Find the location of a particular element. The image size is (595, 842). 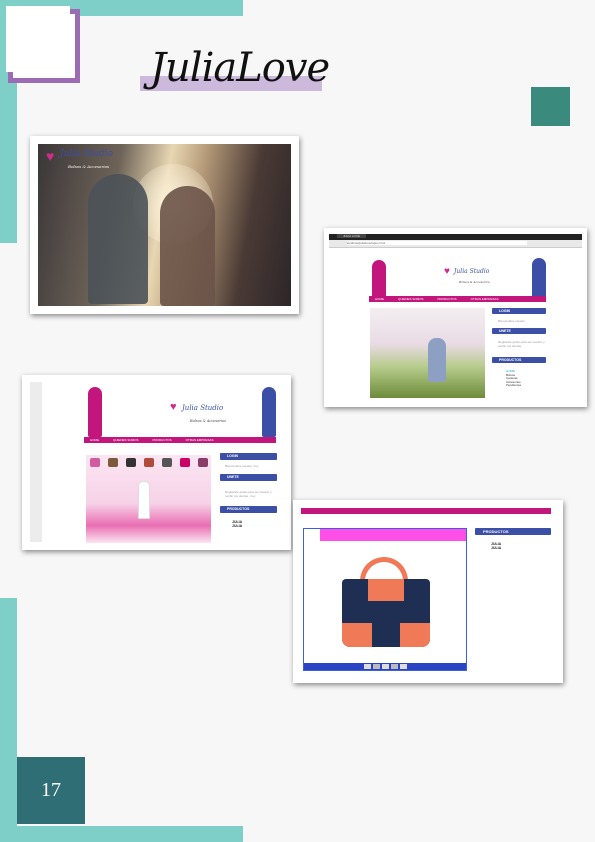

product-viewer is located at coordinates (385, 599).